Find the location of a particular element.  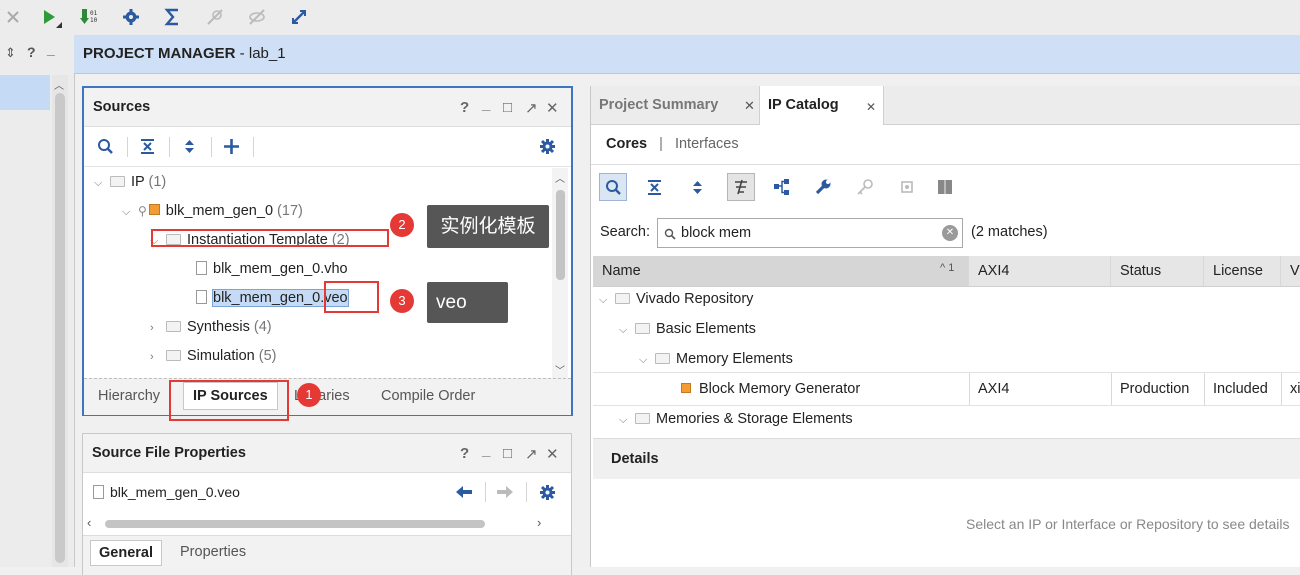

tab-ip-catalog: IP Catalog ✕ is located at coordinates (821, 105).